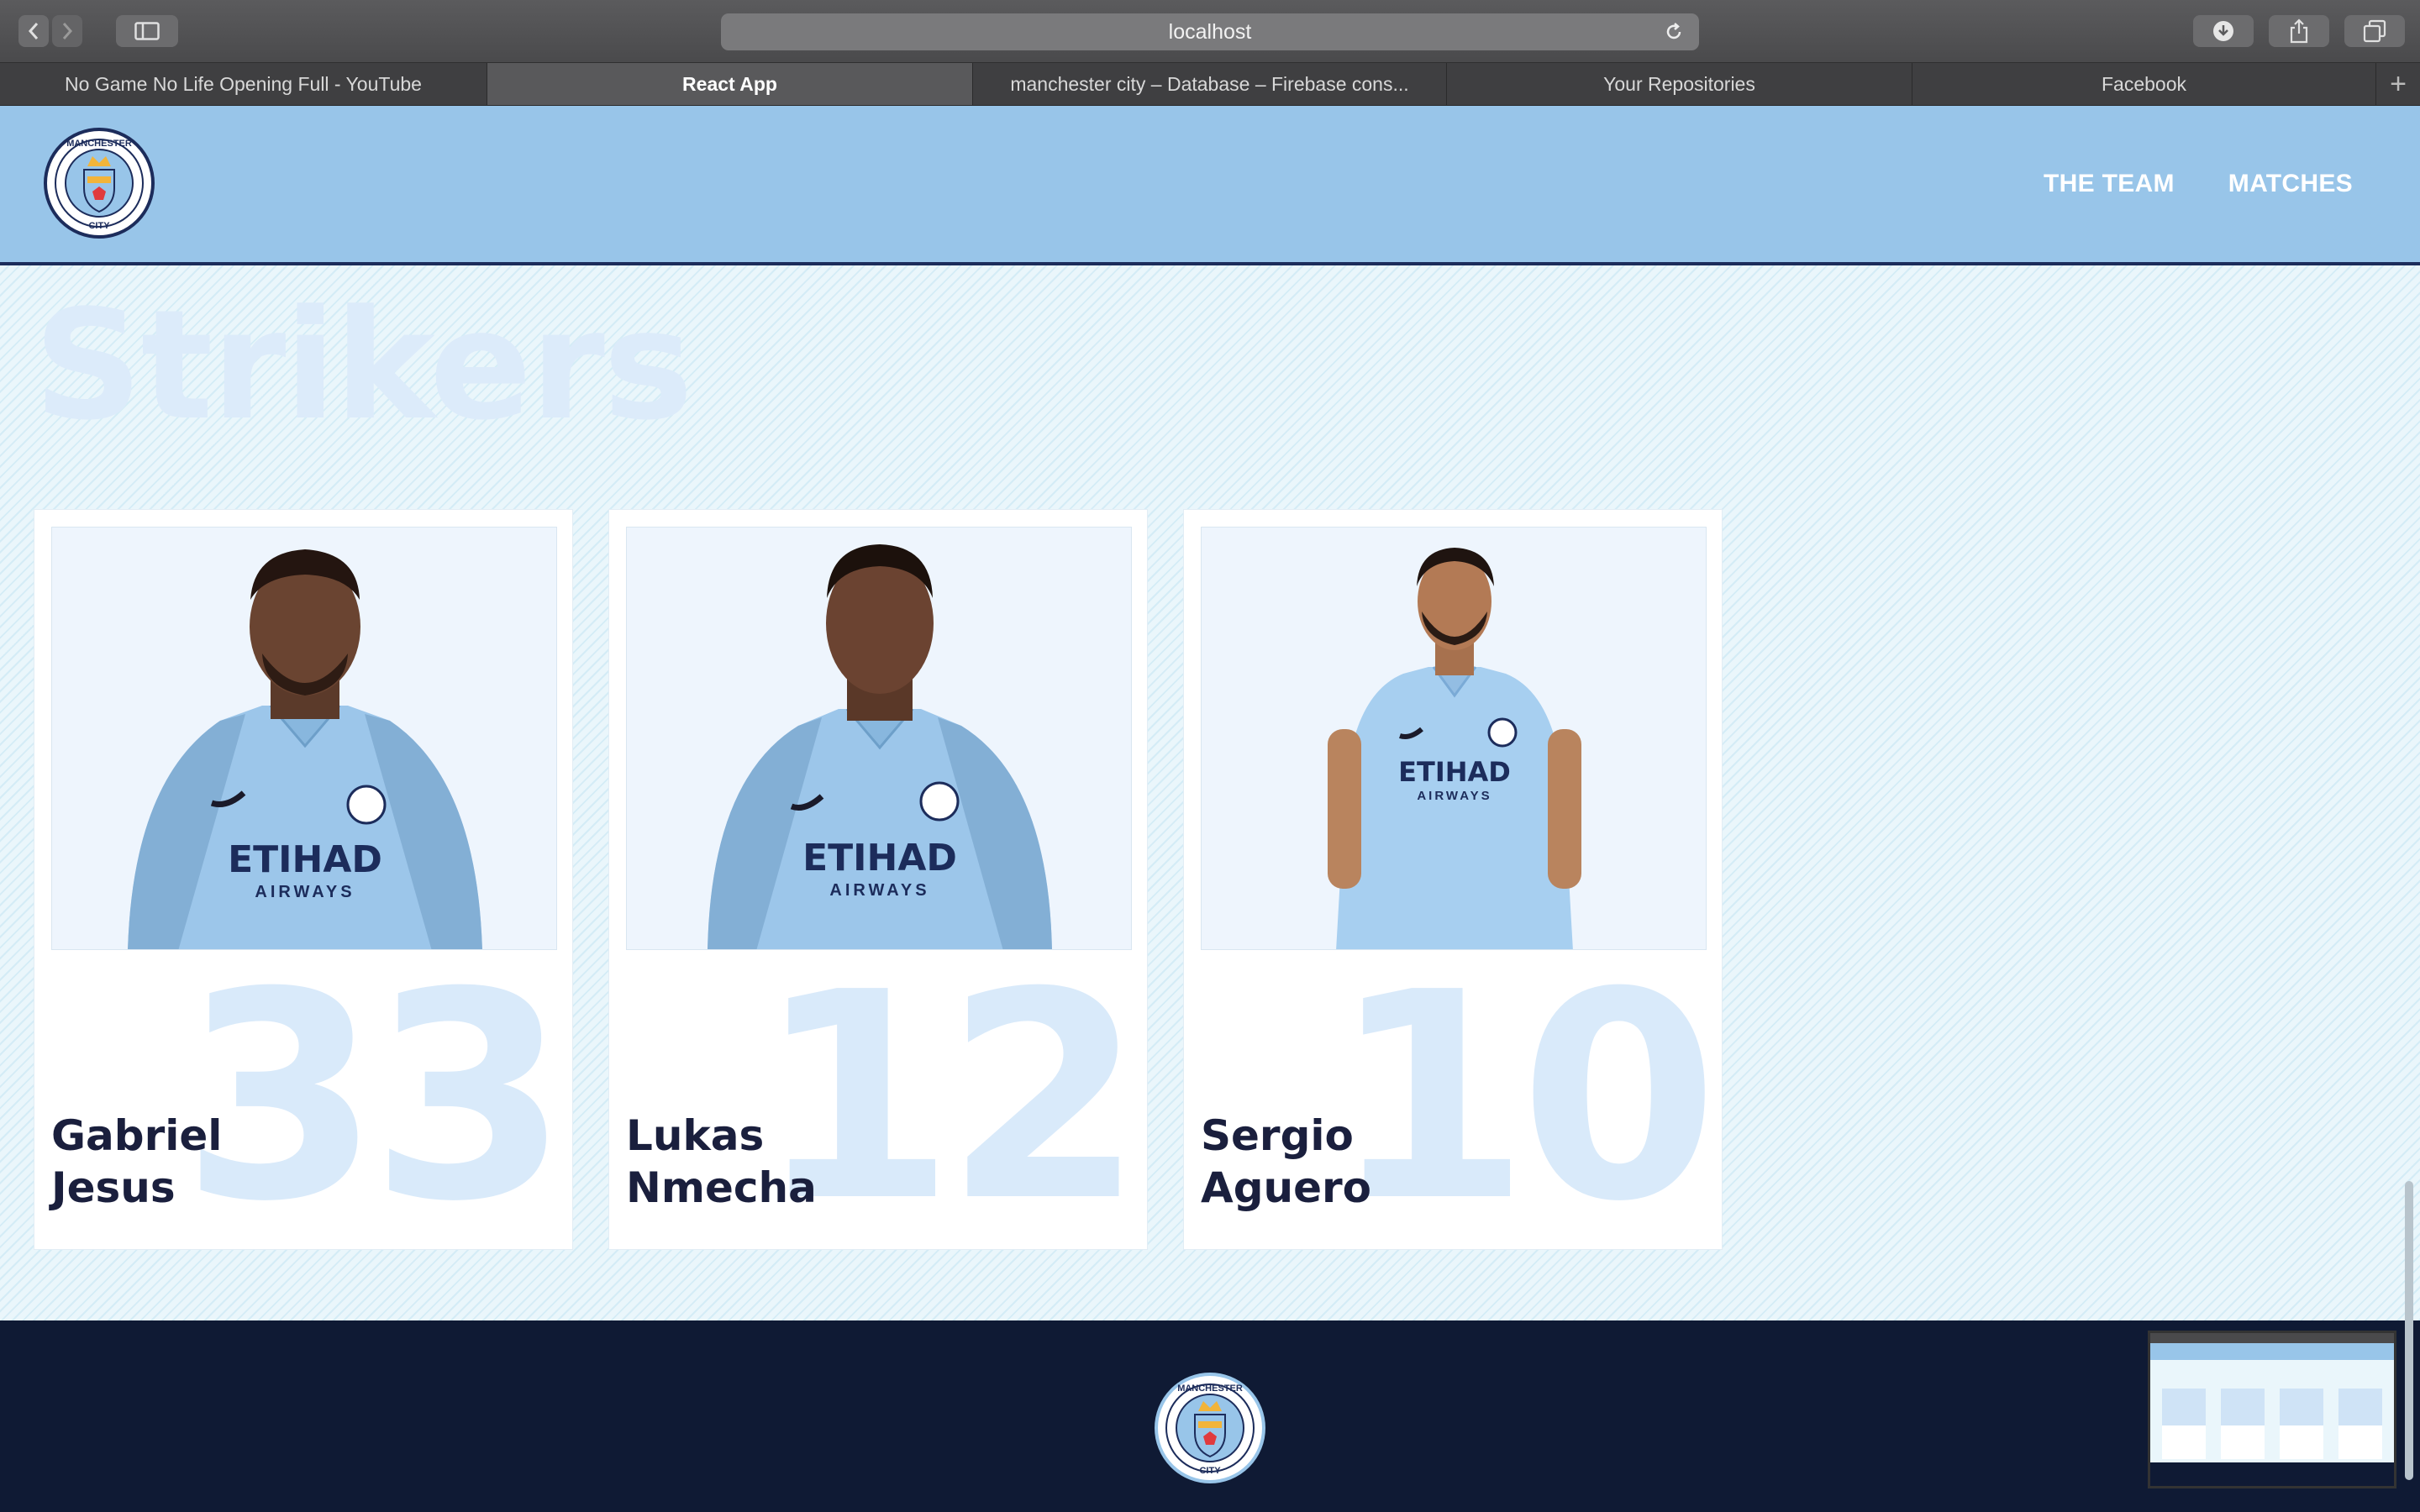  Describe the element at coordinates (243, 84) in the screenshot. I see `tab-youtube: No Game No Life Opening Full - YouTube` at that location.